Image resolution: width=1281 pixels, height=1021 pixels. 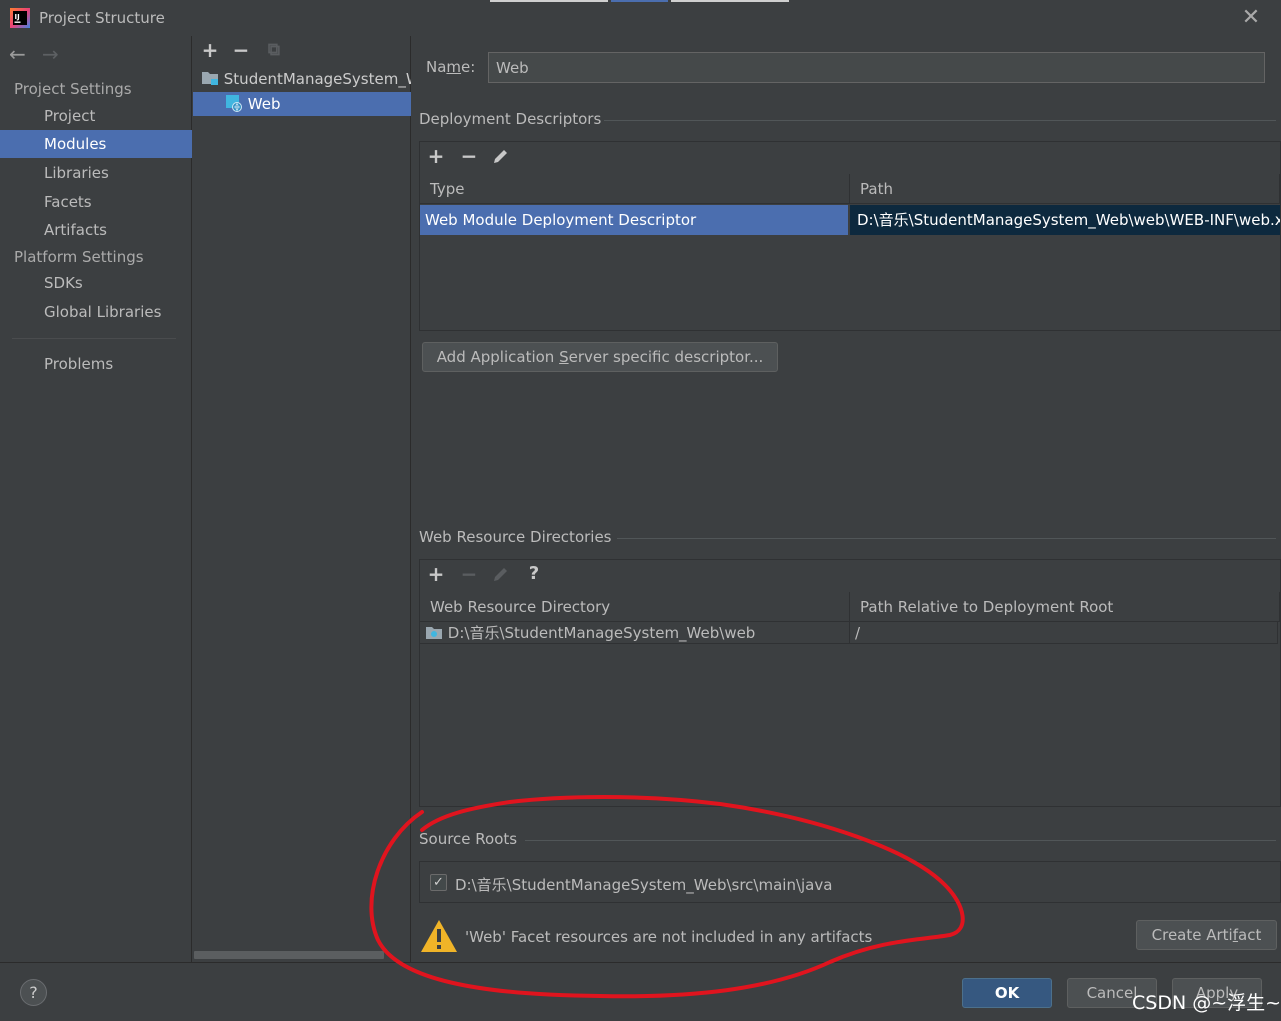 What do you see at coordinates (33, 992) in the screenshot?
I see `help-button: ?` at bounding box center [33, 992].